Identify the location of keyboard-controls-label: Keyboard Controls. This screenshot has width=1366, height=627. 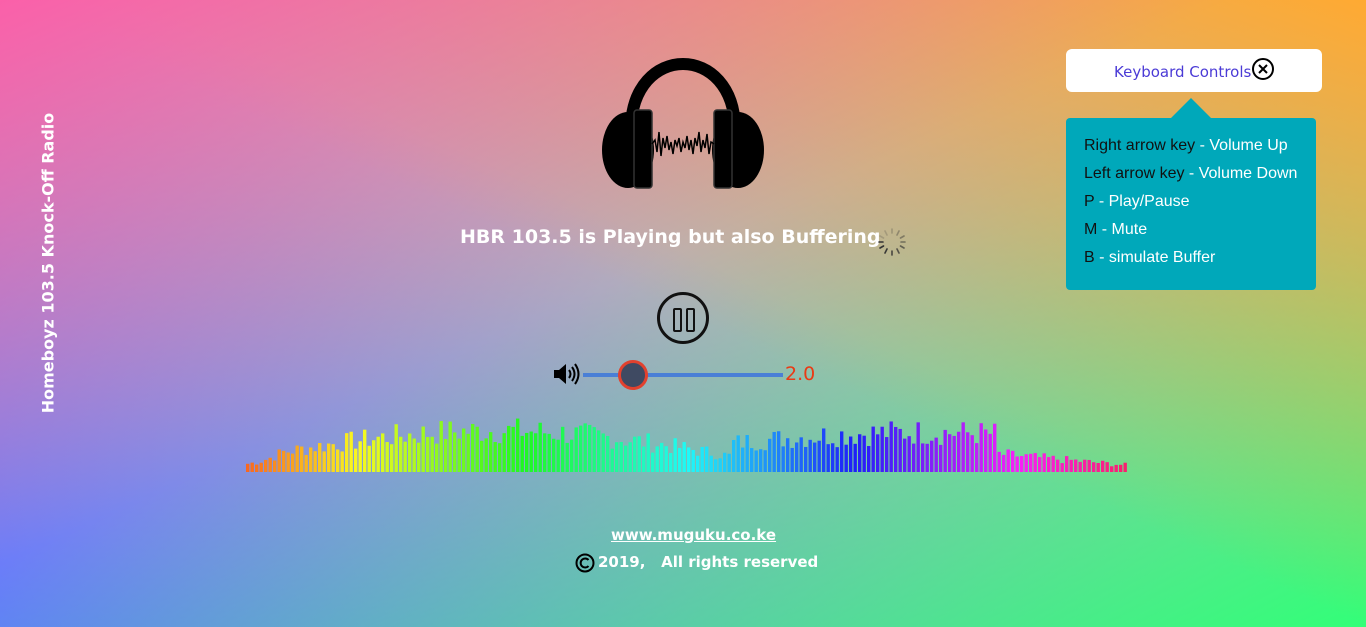
(1183, 72).